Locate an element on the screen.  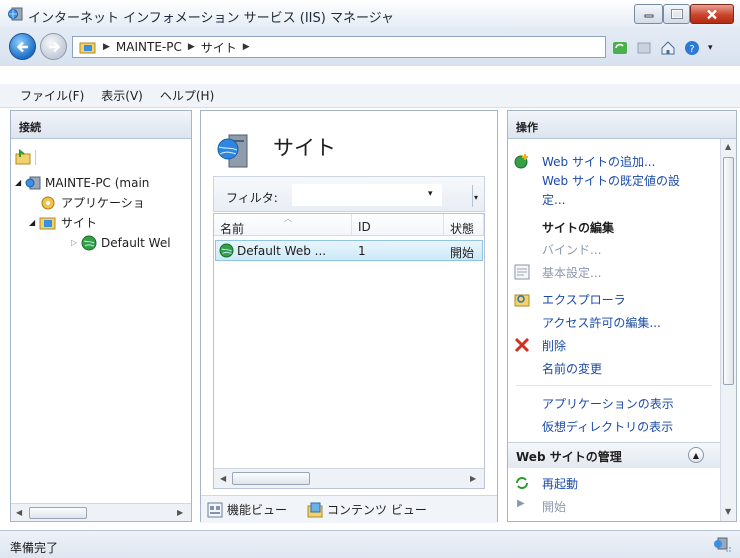
forward-arrow-icon is located at coordinates (54, 46).